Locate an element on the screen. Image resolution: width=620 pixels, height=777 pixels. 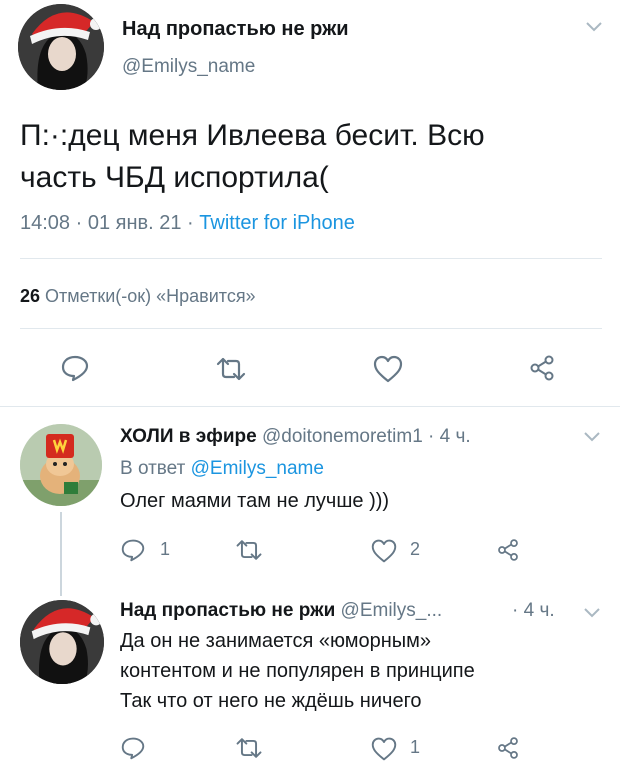
reply-to-label: В ответ is located at coordinates (155, 468).